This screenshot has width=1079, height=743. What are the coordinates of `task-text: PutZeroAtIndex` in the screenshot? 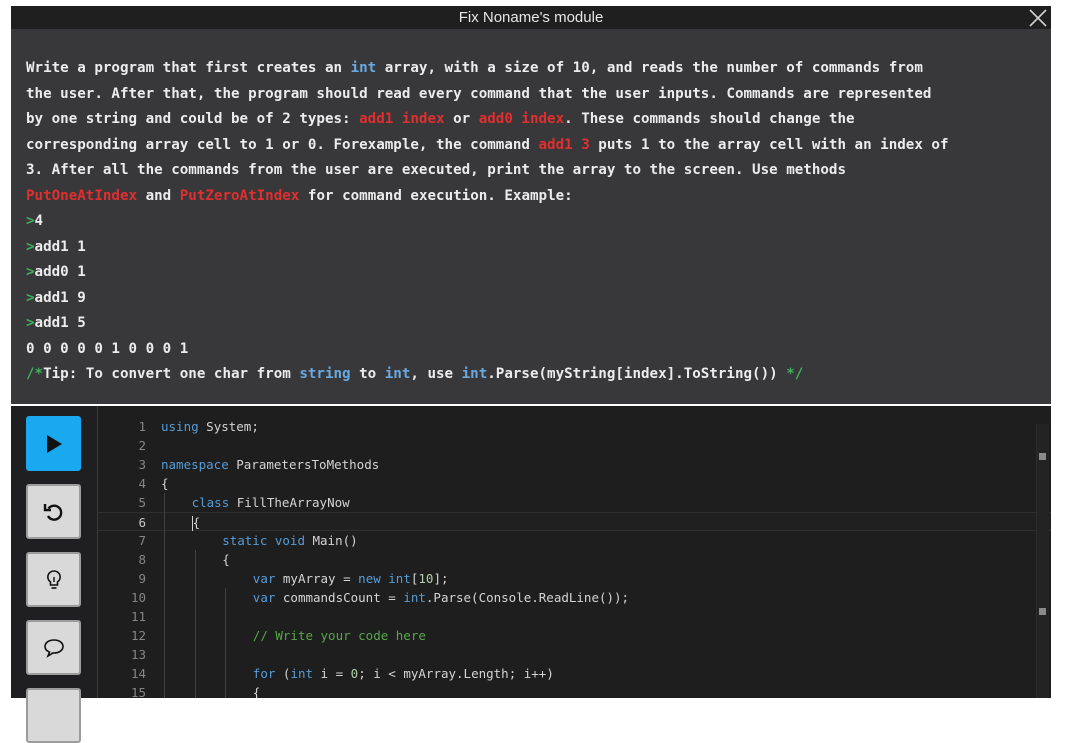 It's located at (239, 195).